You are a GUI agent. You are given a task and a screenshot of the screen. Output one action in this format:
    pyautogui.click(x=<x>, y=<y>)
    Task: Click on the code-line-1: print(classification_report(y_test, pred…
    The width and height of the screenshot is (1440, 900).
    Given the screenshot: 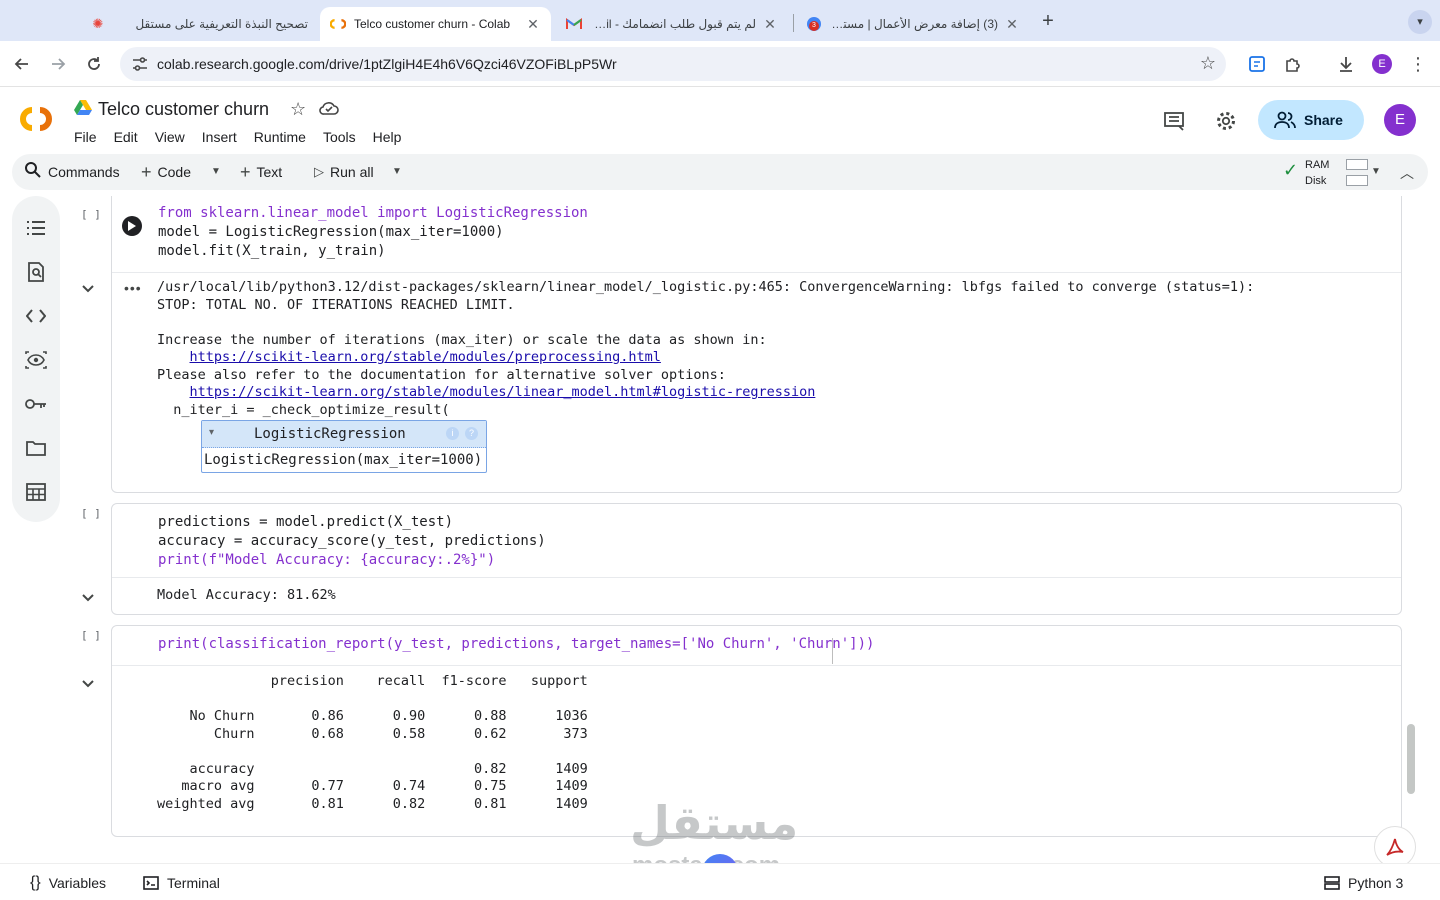 What is the action you would take?
    pyautogui.click(x=516, y=644)
    